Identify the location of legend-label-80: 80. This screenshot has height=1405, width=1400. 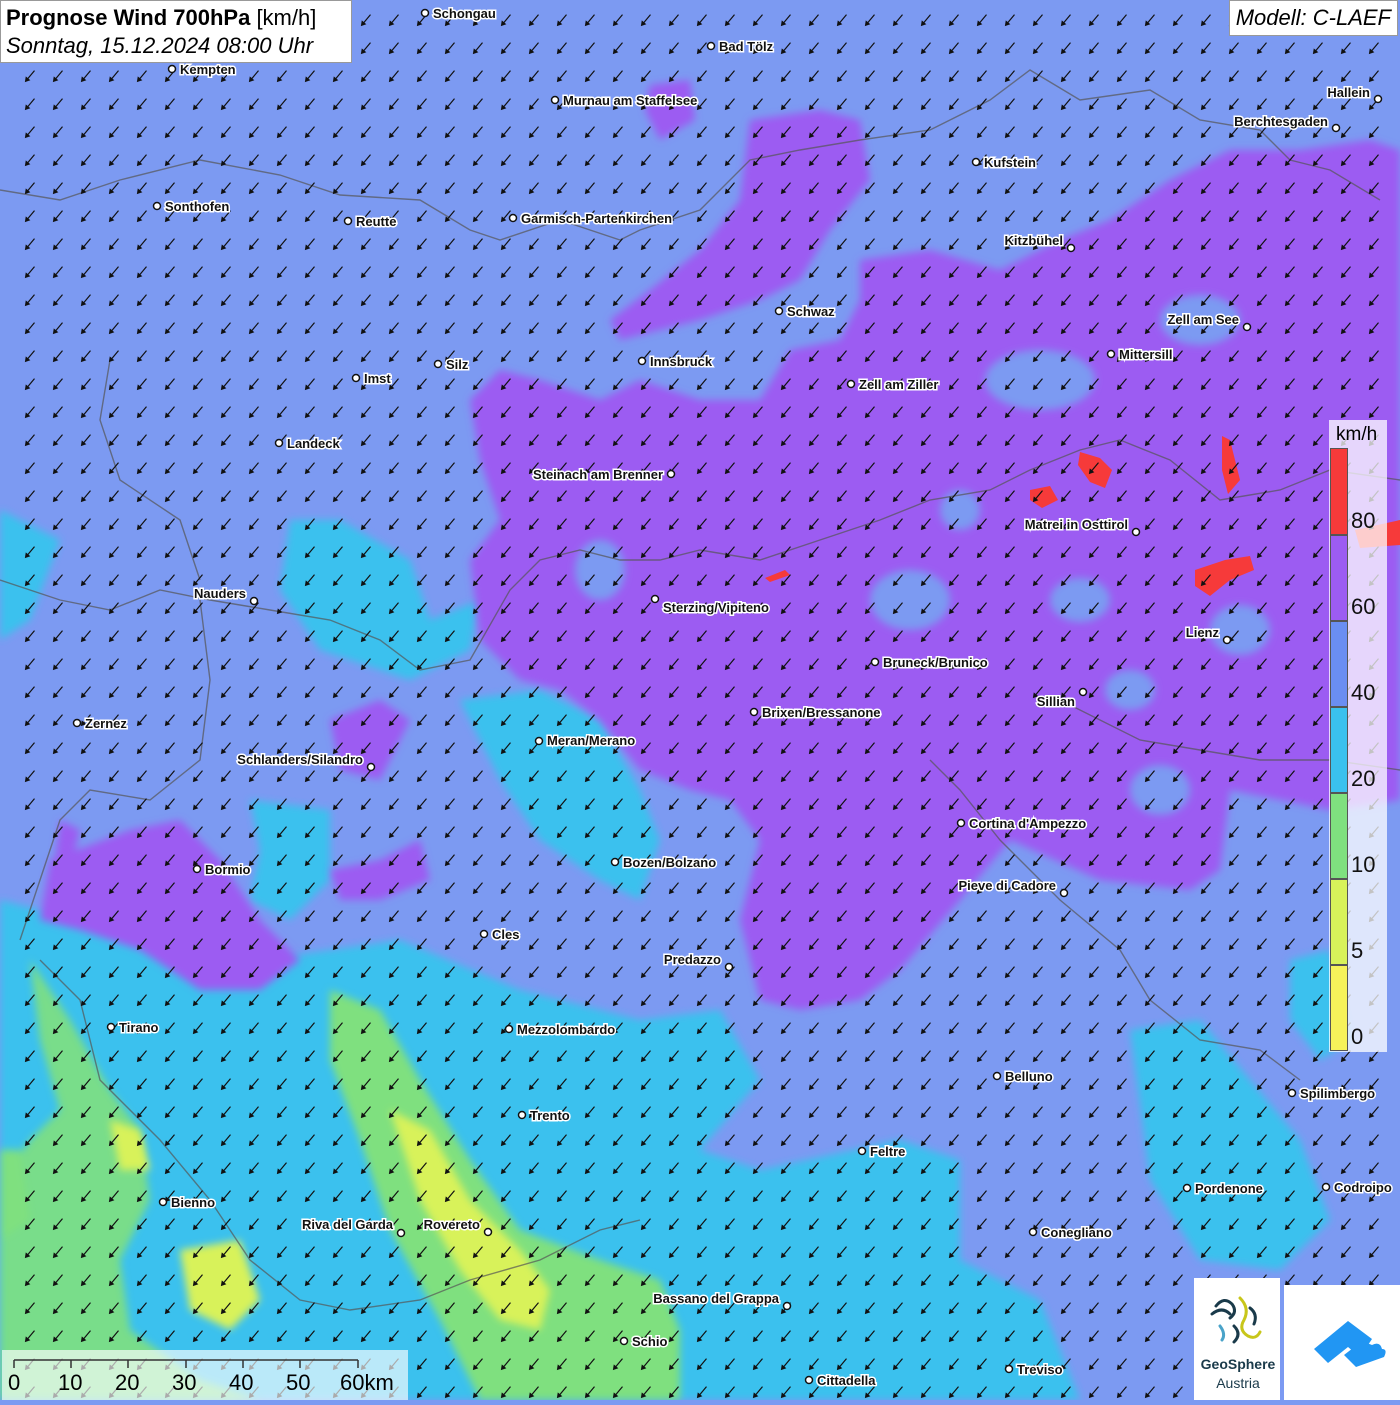
(1363, 520).